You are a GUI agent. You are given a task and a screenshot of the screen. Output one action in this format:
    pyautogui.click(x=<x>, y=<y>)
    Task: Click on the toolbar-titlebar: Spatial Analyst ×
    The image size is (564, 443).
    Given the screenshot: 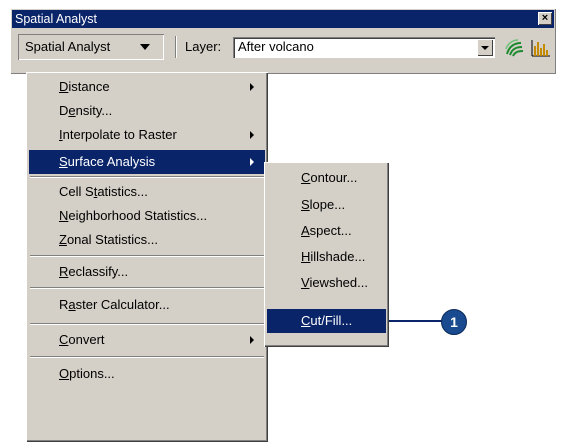 What is the action you would take?
    pyautogui.click(x=283, y=19)
    